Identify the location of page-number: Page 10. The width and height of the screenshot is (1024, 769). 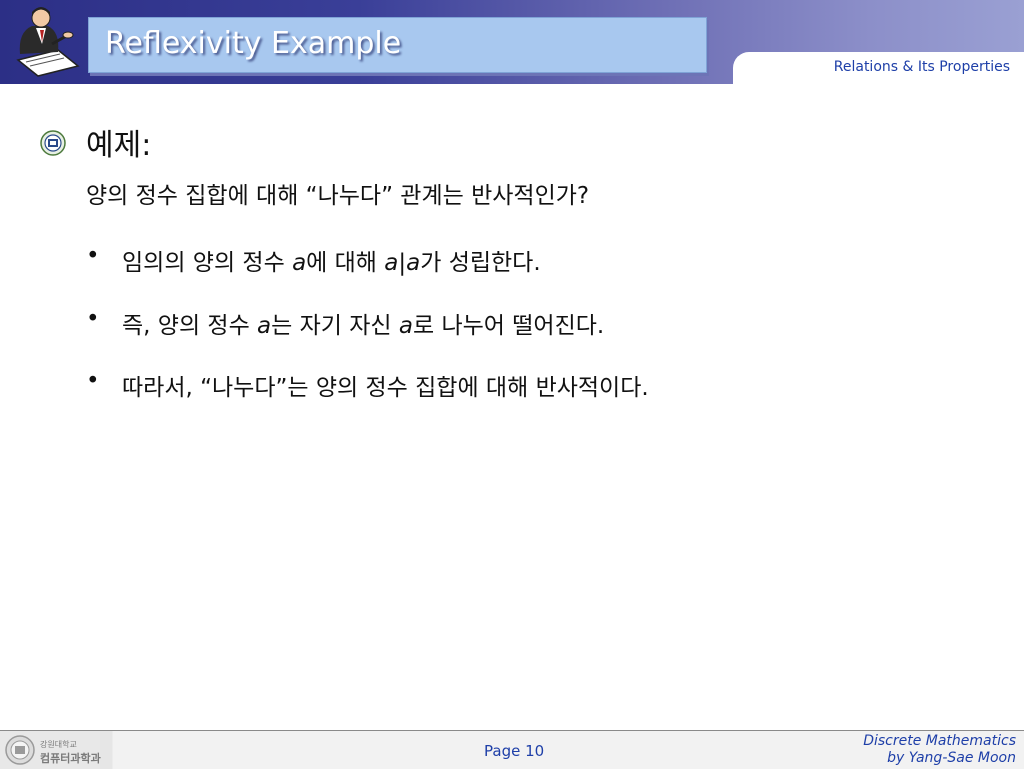
(514, 751).